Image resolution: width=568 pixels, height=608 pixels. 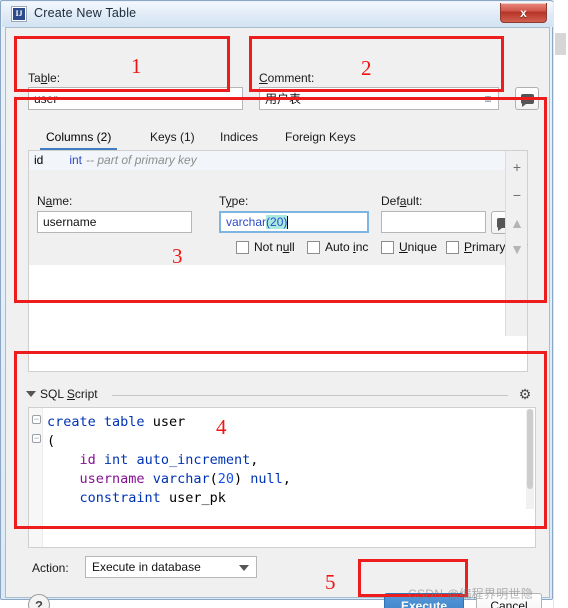 I want to click on window-title: Create New Table, so click(x=85, y=13).